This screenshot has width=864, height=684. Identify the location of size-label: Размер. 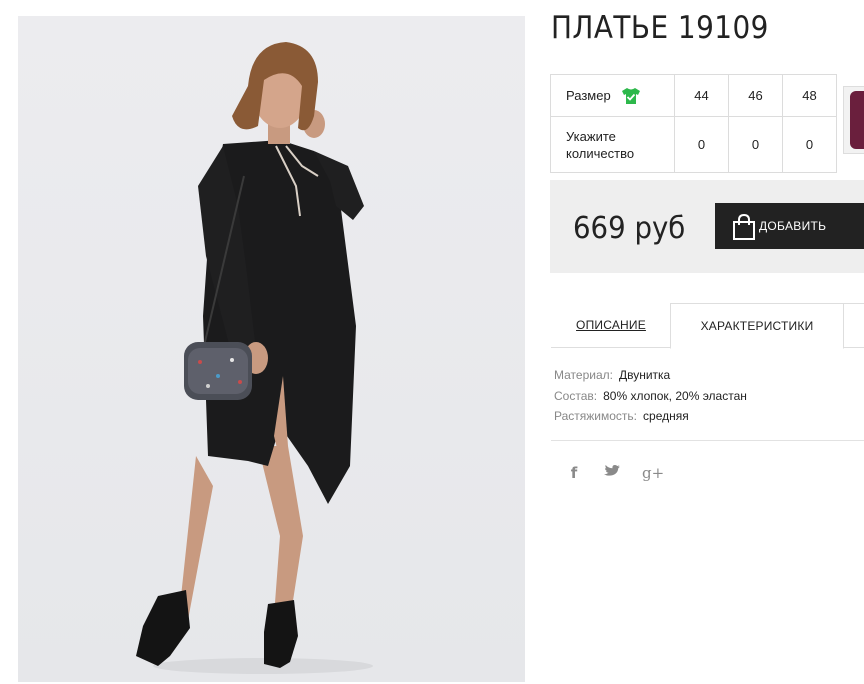
(588, 95).